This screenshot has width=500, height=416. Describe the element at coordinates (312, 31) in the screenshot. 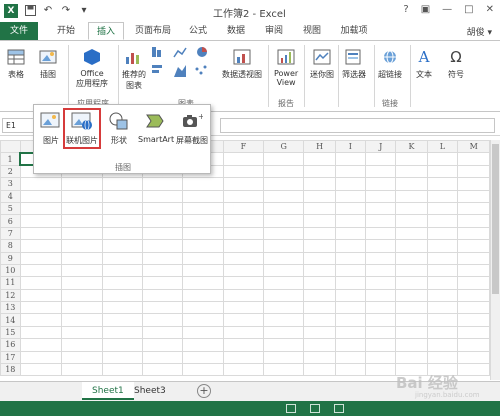

I see `tab-view: 视图` at that location.